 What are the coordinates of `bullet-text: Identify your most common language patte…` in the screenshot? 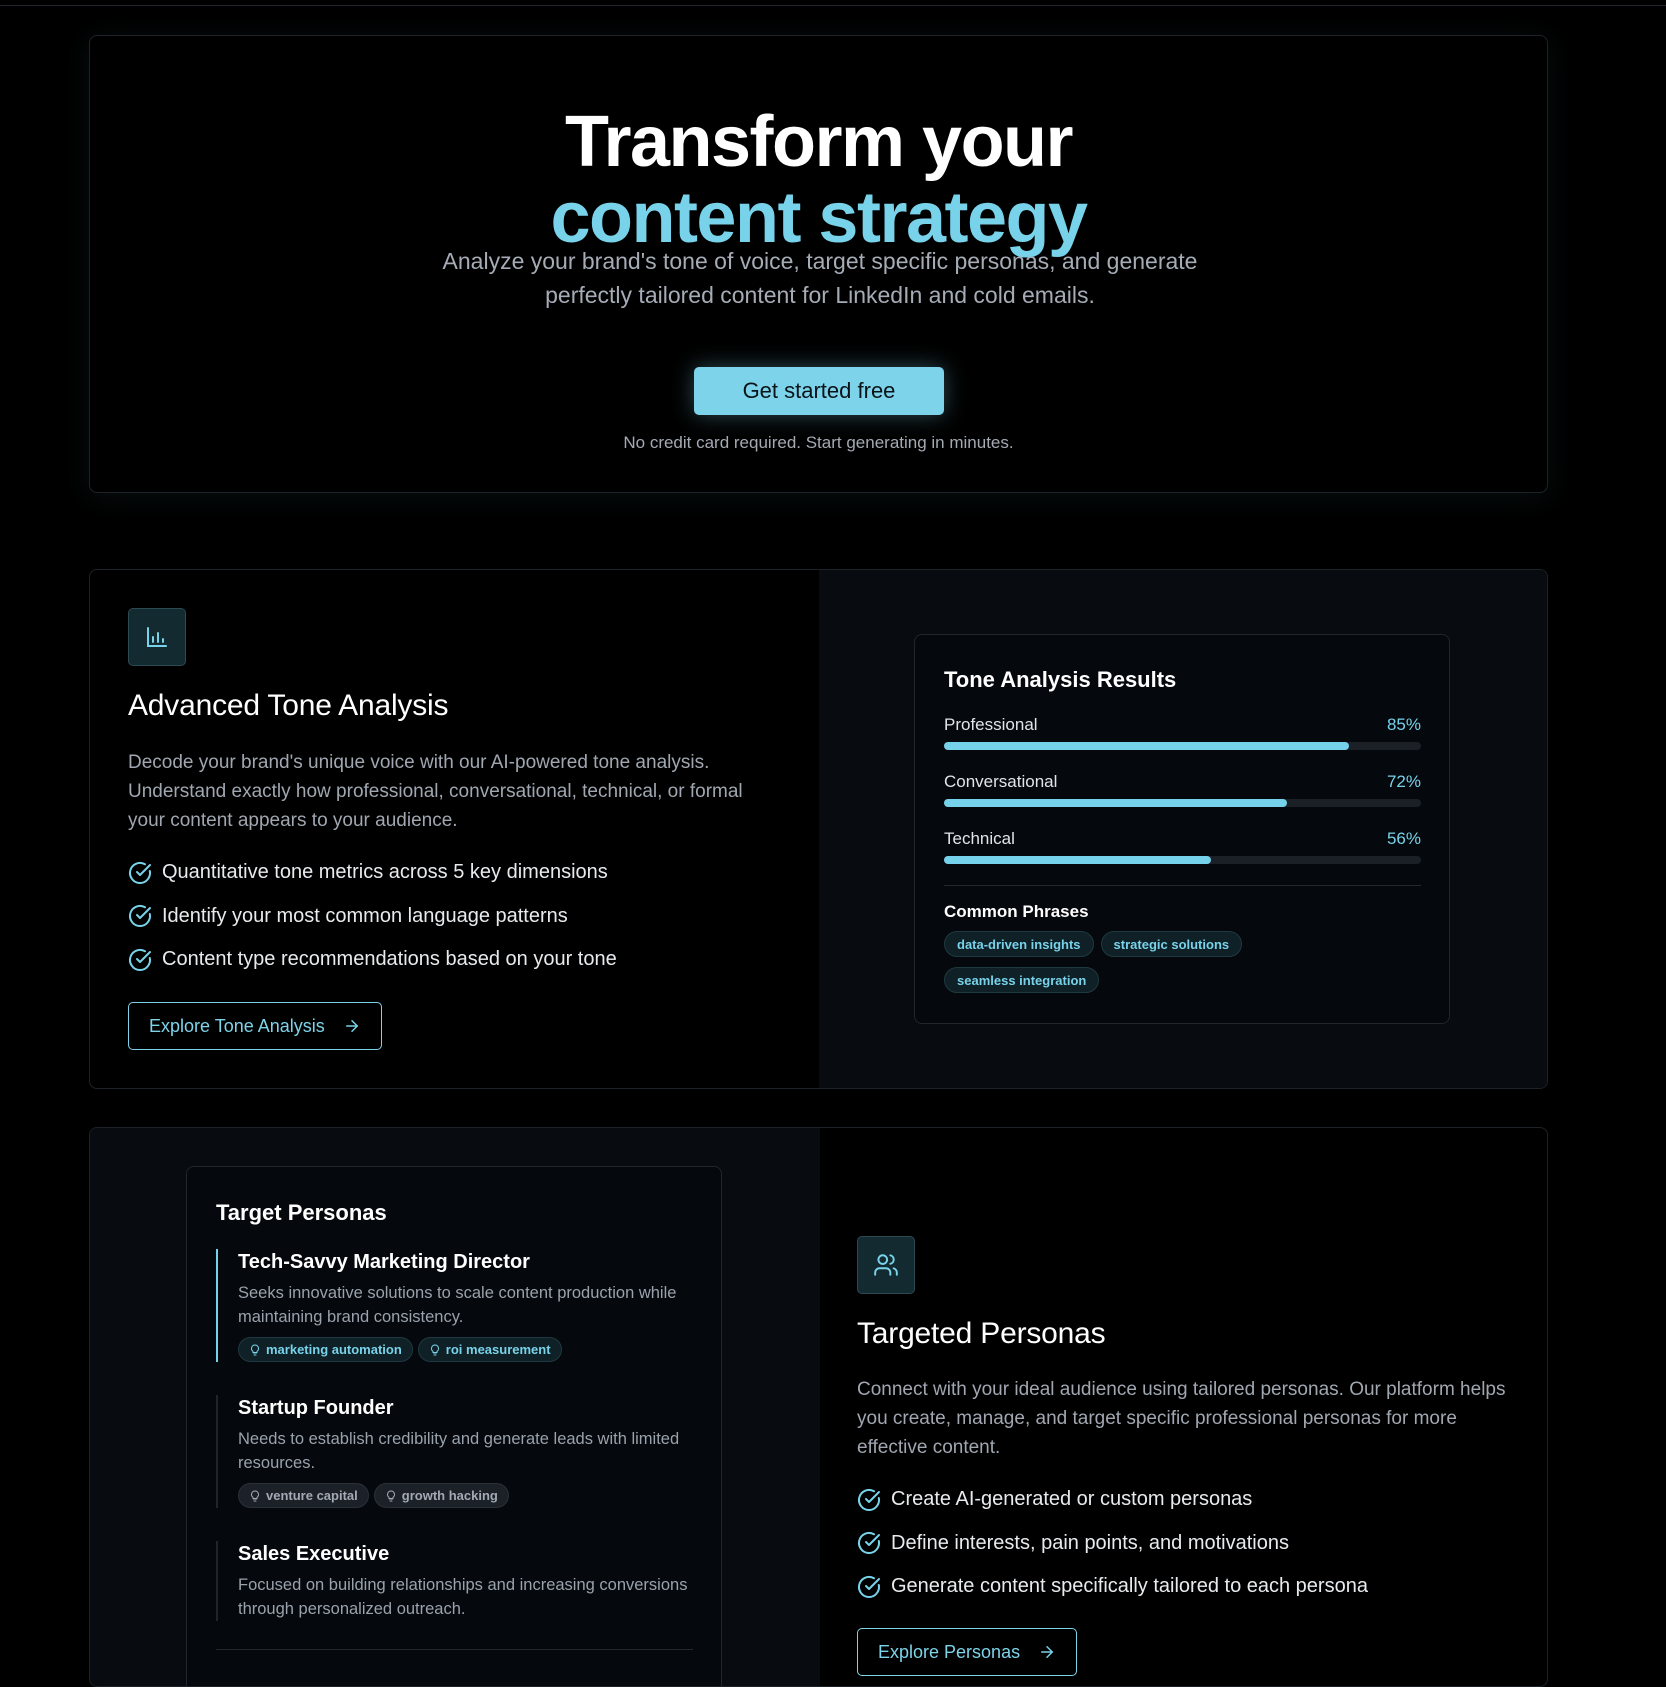 It's located at (365, 915).